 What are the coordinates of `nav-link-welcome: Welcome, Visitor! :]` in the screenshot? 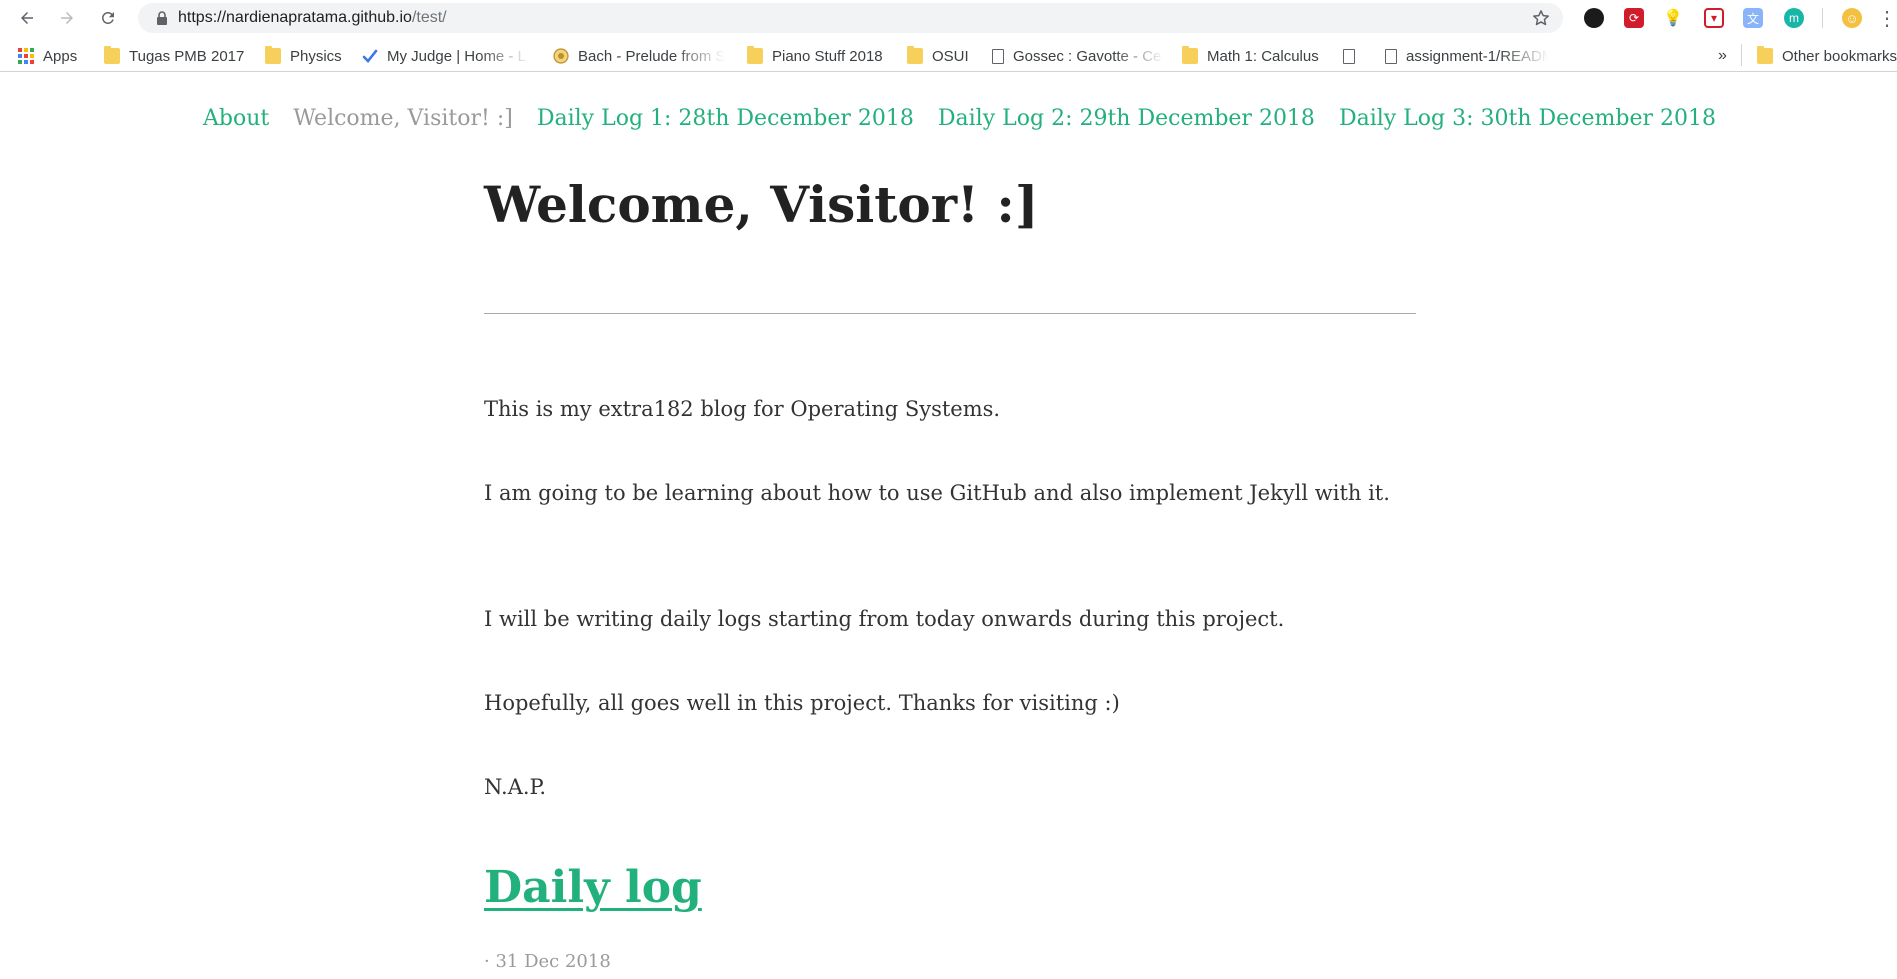 It's located at (403, 124).